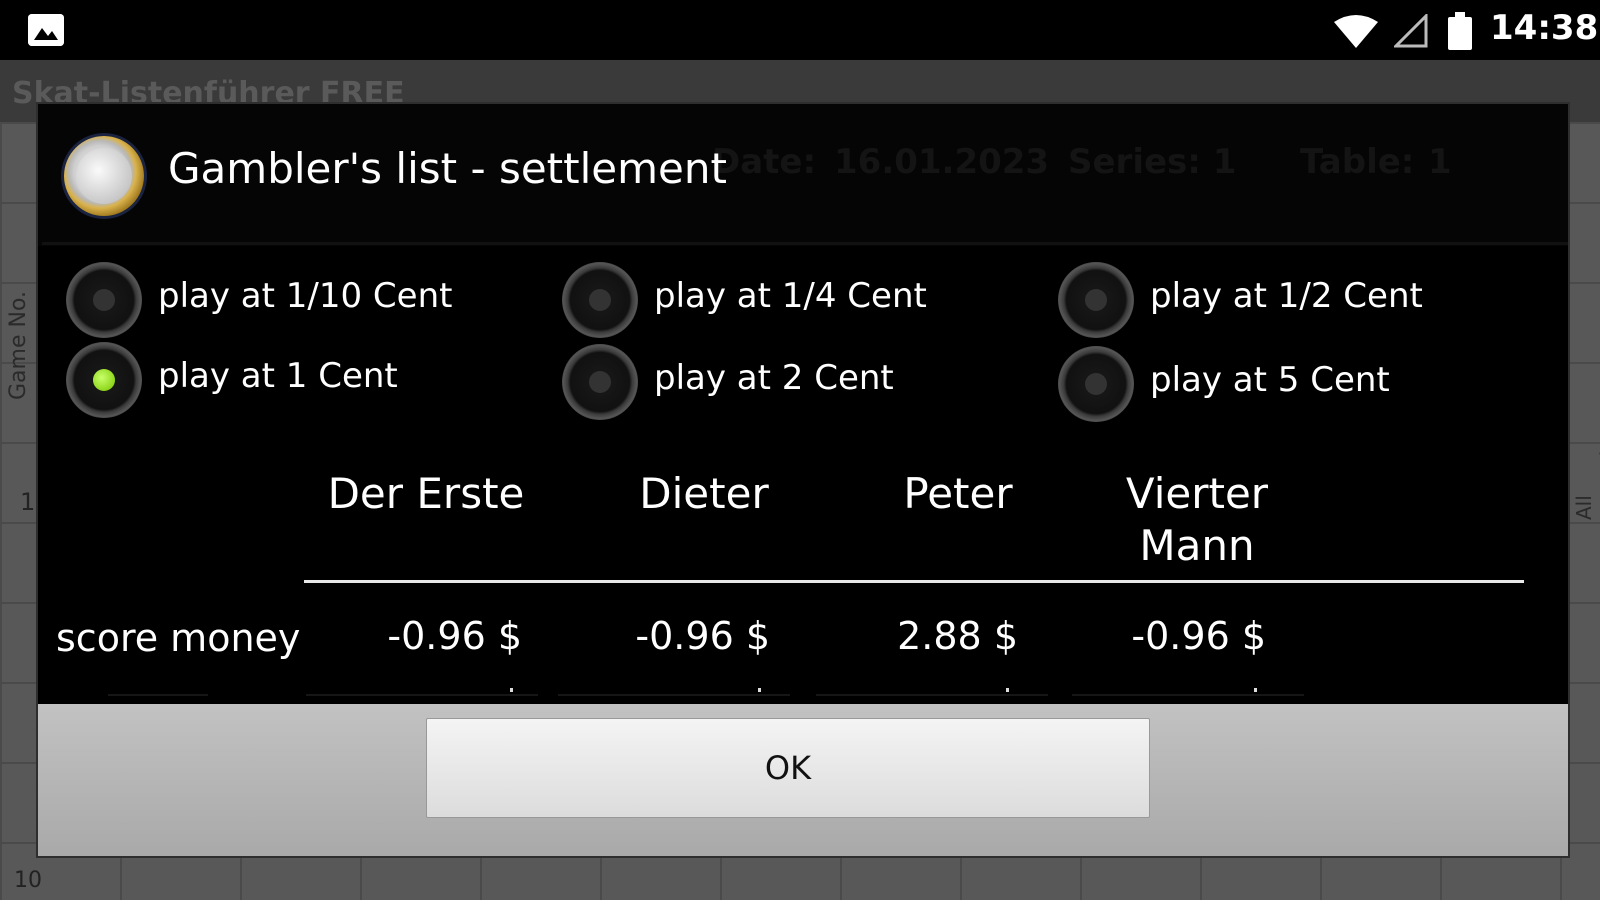 The height and width of the screenshot is (900, 1600). What do you see at coordinates (790, 296) in the screenshot?
I see `radio-label: play at 1/4 Cent` at bounding box center [790, 296].